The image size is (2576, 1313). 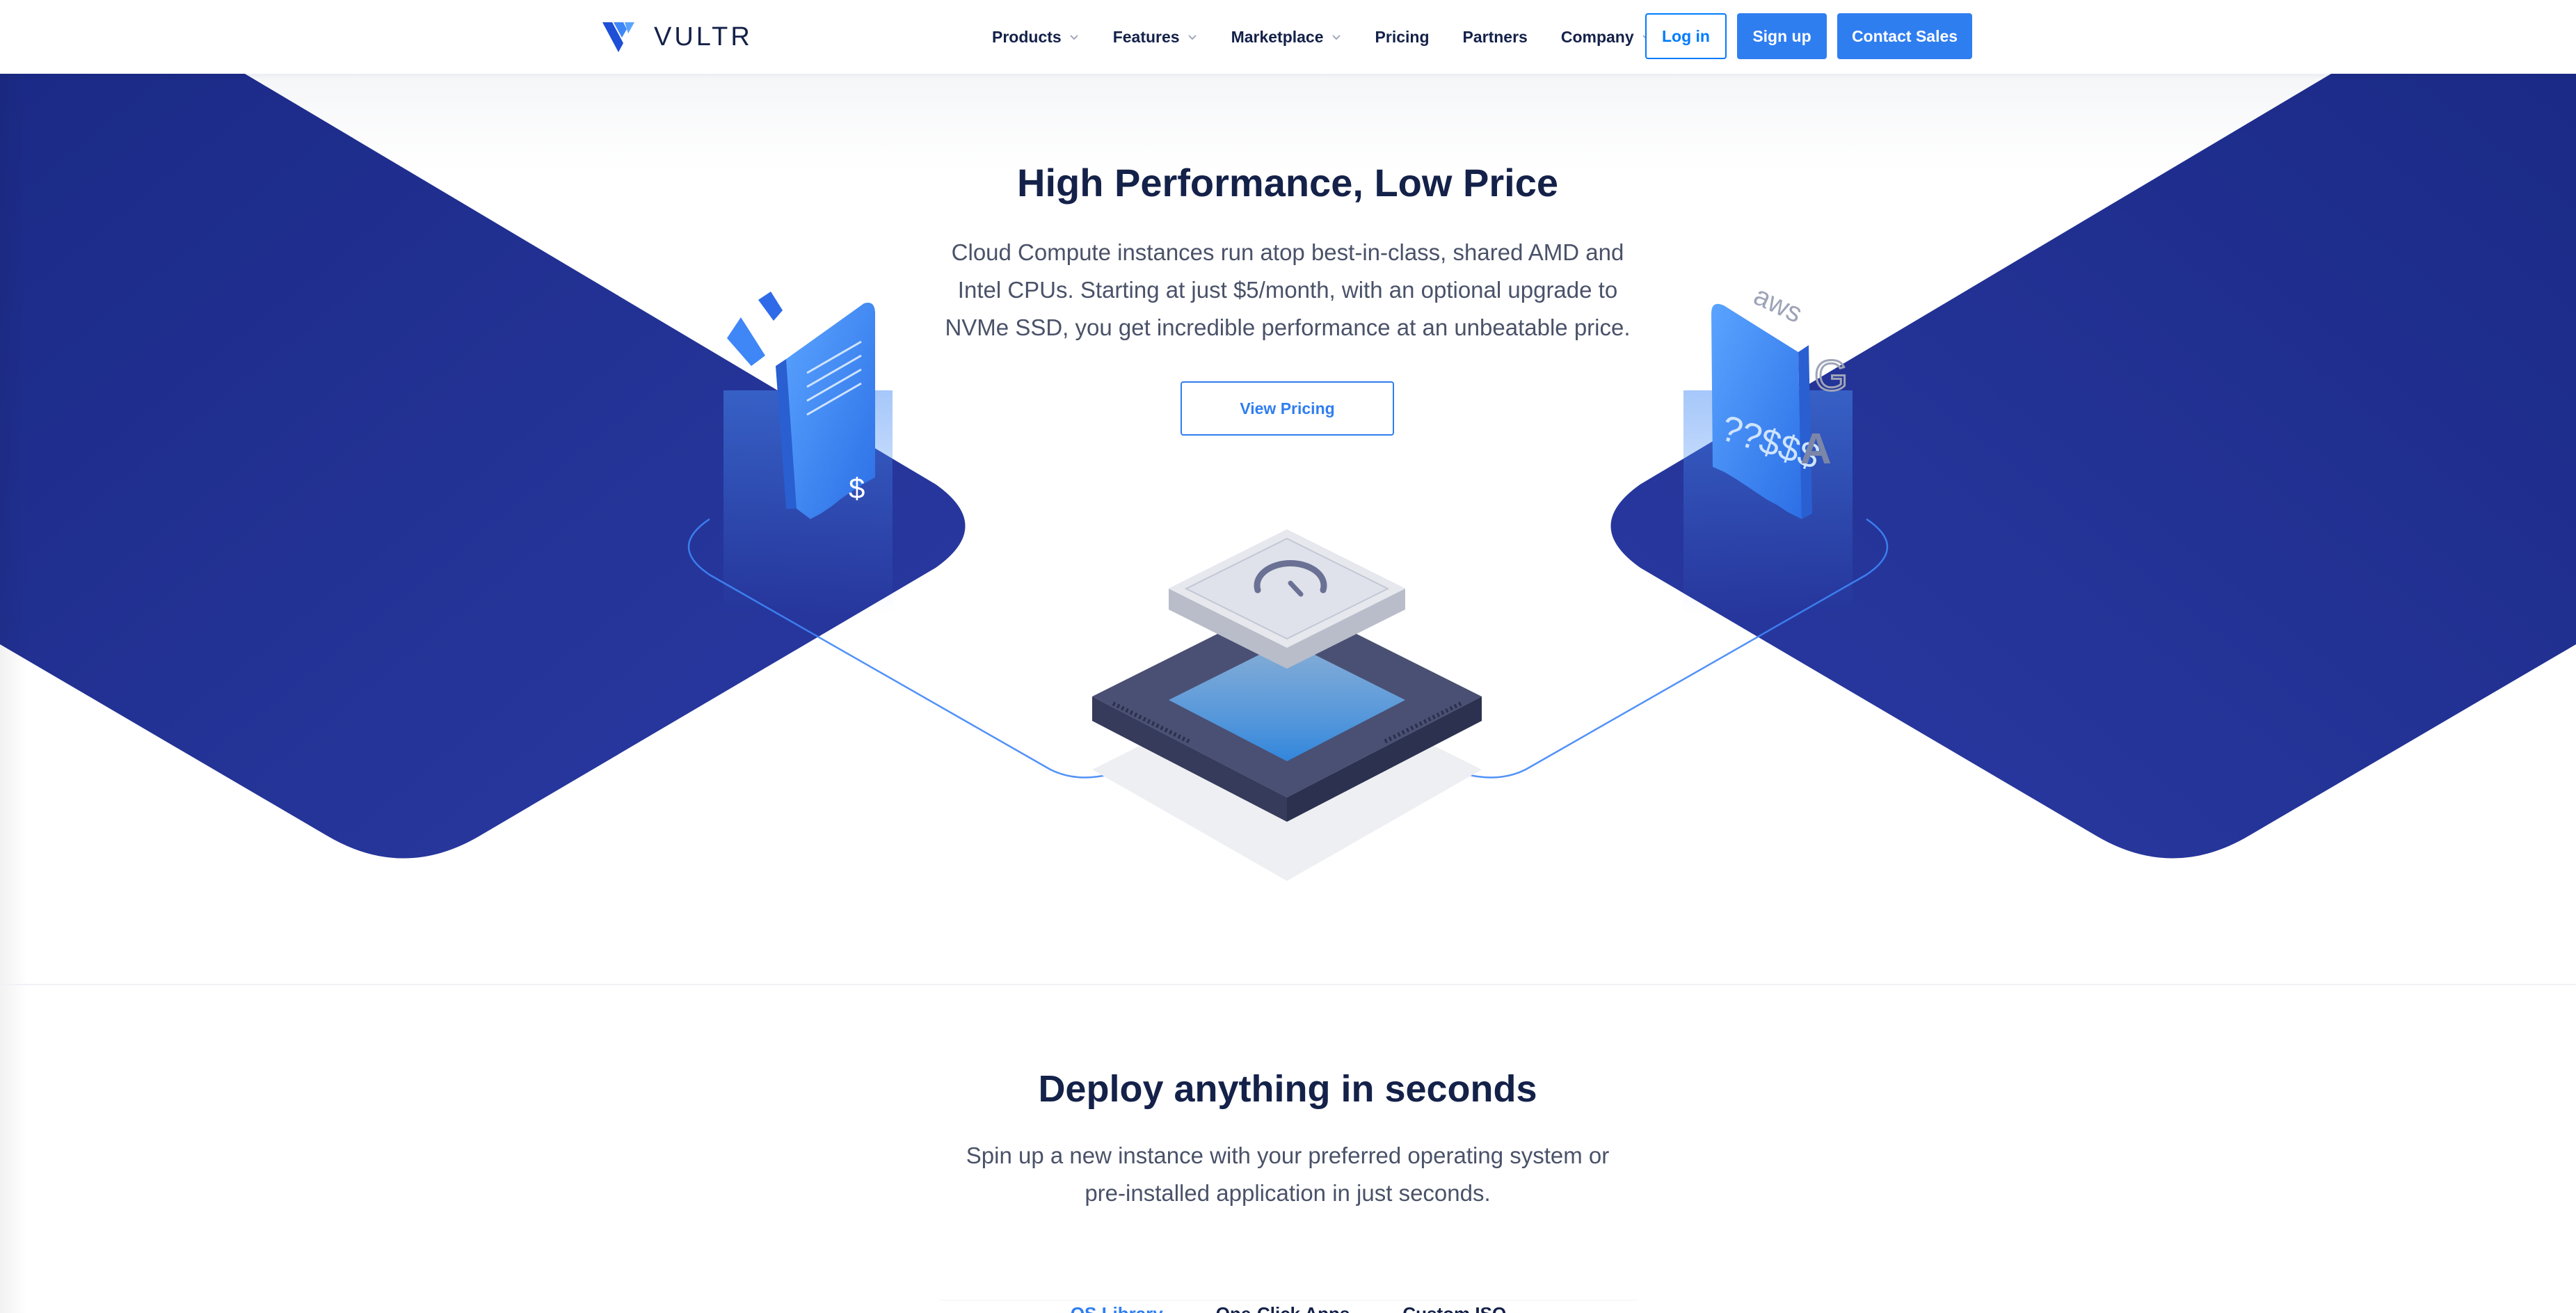 I want to click on tab-one-click-apps: One-Click Apps, so click(x=1283, y=1306).